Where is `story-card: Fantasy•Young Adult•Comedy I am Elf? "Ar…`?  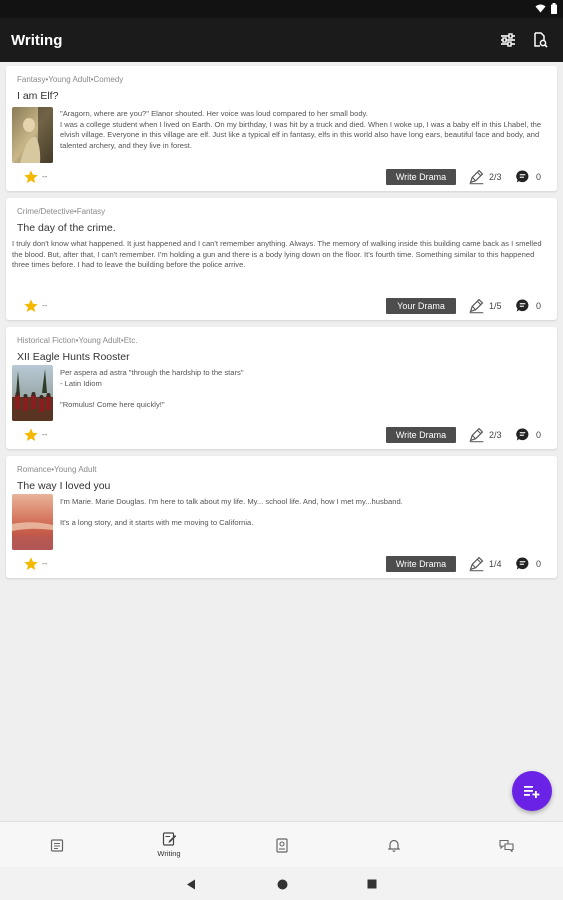
story-card: Fantasy•Young Adult•Comedy I am Elf? "Ar… is located at coordinates (281, 128).